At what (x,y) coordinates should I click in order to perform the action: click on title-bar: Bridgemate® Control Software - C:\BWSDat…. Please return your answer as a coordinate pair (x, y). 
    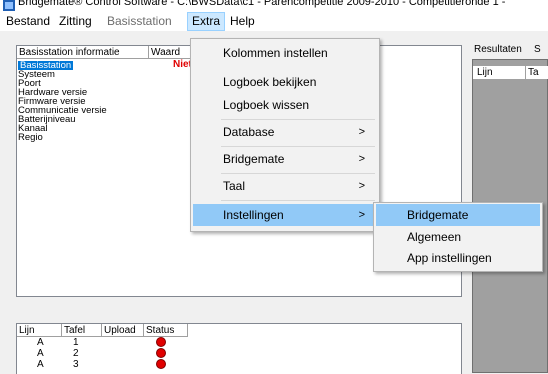
    Looking at the image, I should click on (274, 6).